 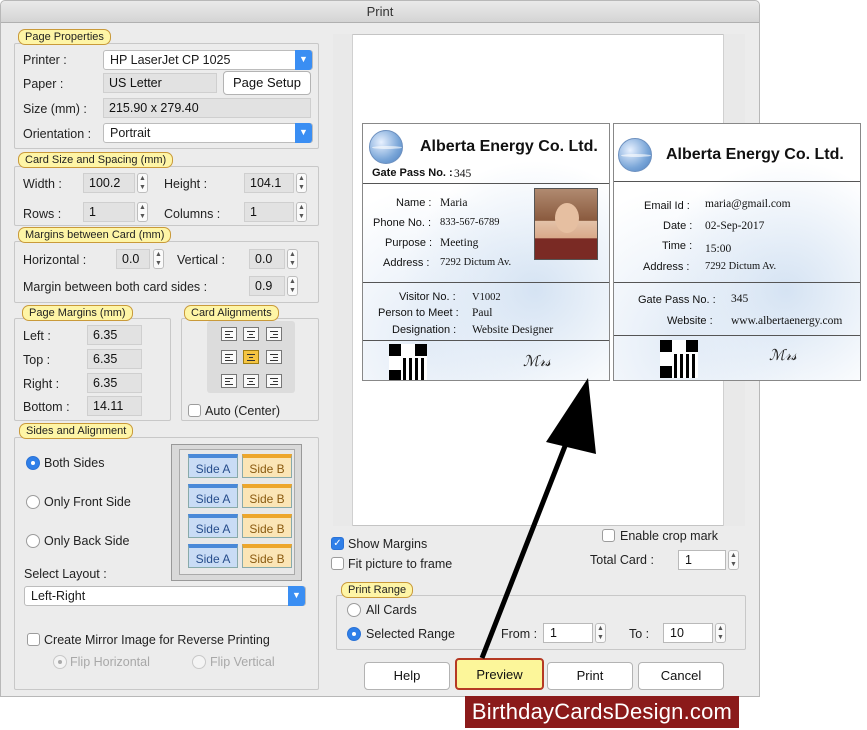 What do you see at coordinates (269, 212) in the screenshot?
I see `columns-field: 1` at bounding box center [269, 212].